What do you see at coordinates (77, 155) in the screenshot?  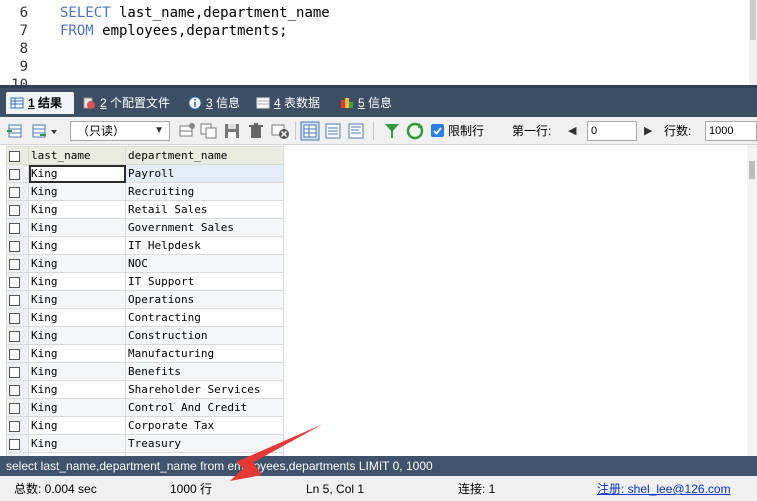 I see `column-header-last-name: last_name` at bounding box center [77, 155].